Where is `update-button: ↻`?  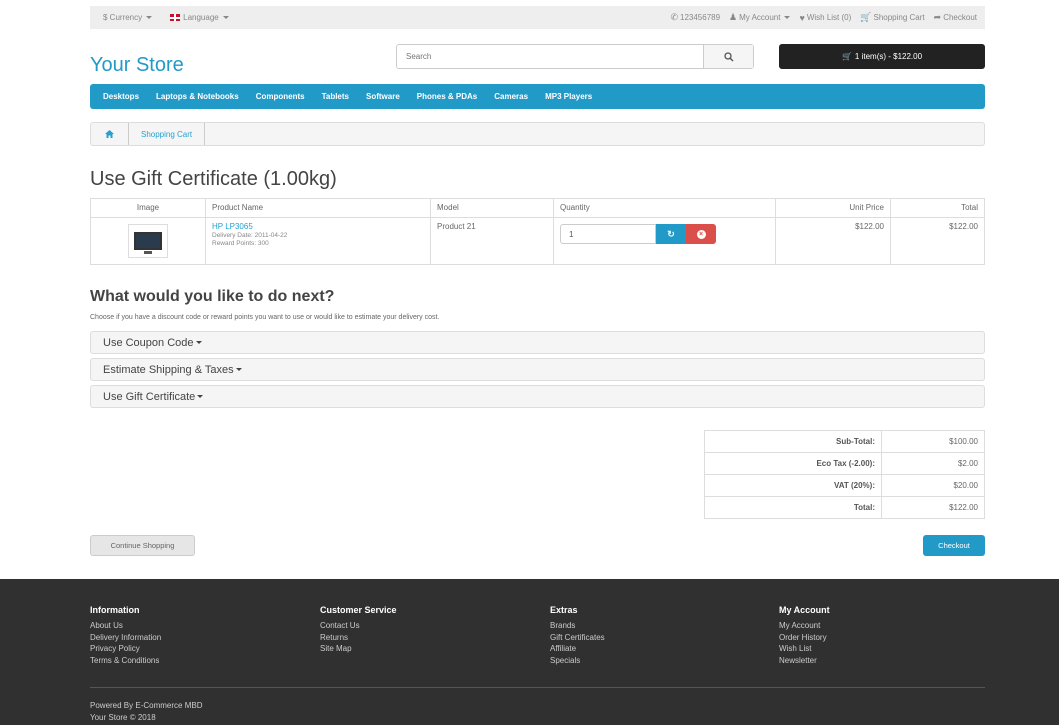
update-button: ↻ is located at coordinates (671, 234).